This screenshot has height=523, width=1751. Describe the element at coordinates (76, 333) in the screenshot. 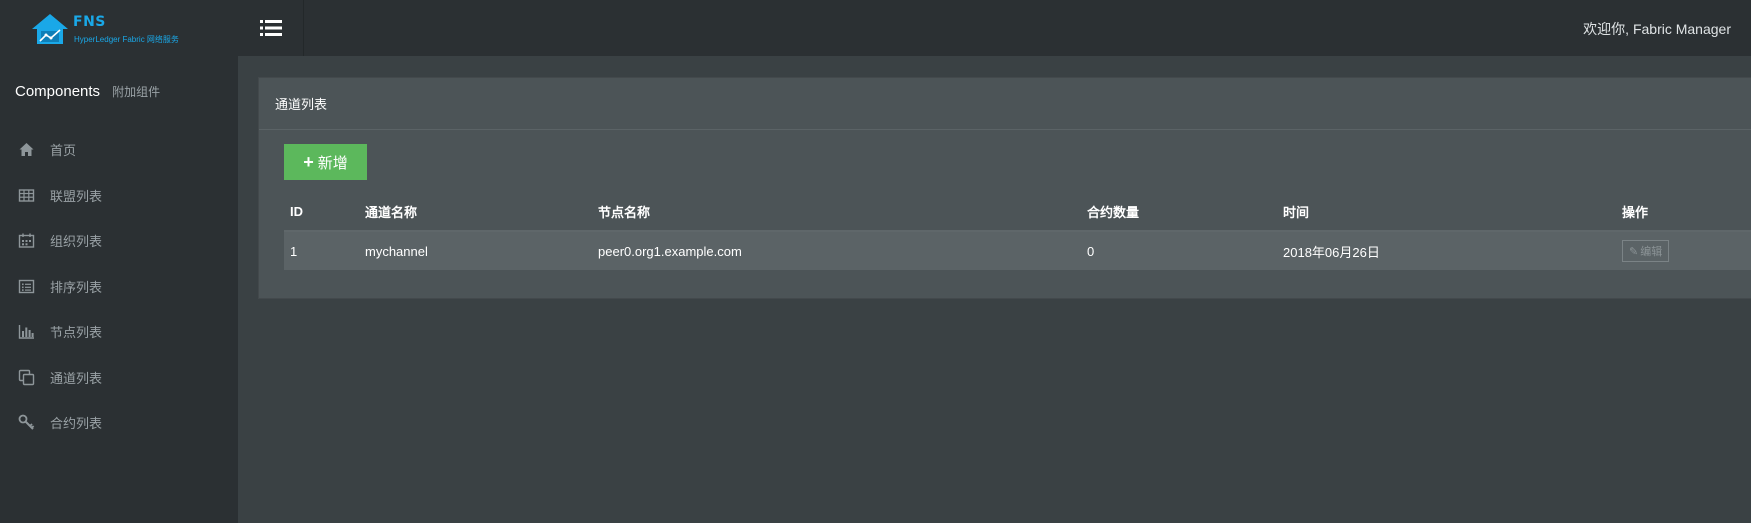

I see `sidebar-item-label: 节点列表` at that location.